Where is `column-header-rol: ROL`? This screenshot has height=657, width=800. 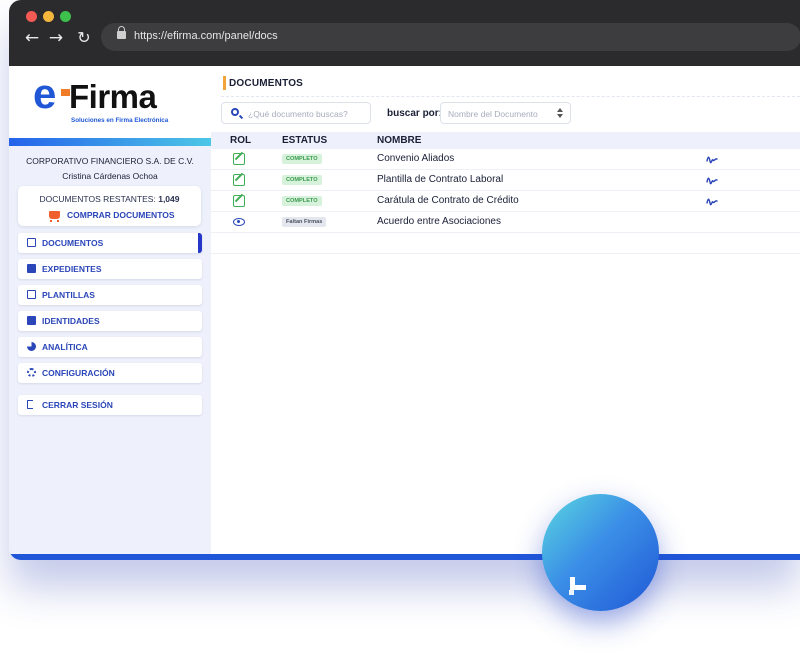
column-header-rol: ROL is located at coordinates (240, 140).